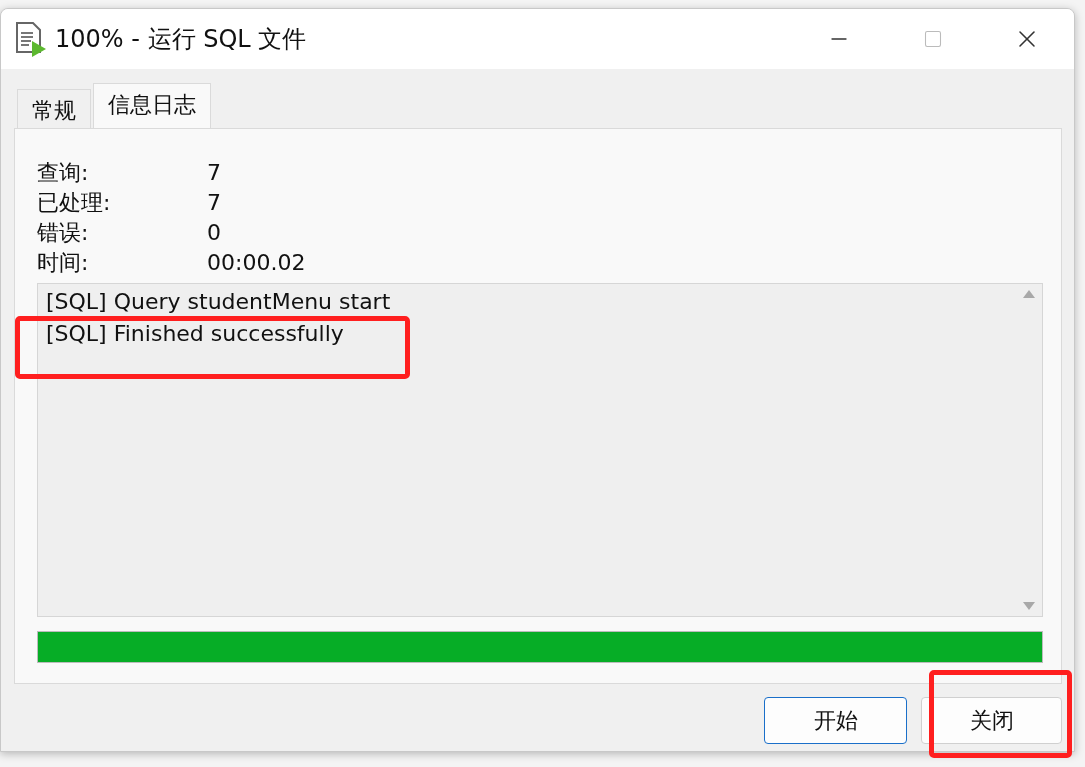 This screenshot has width=1085, height=767. I want to click on log-line: [SQL] Query studentMenu start, so click(218, 301).